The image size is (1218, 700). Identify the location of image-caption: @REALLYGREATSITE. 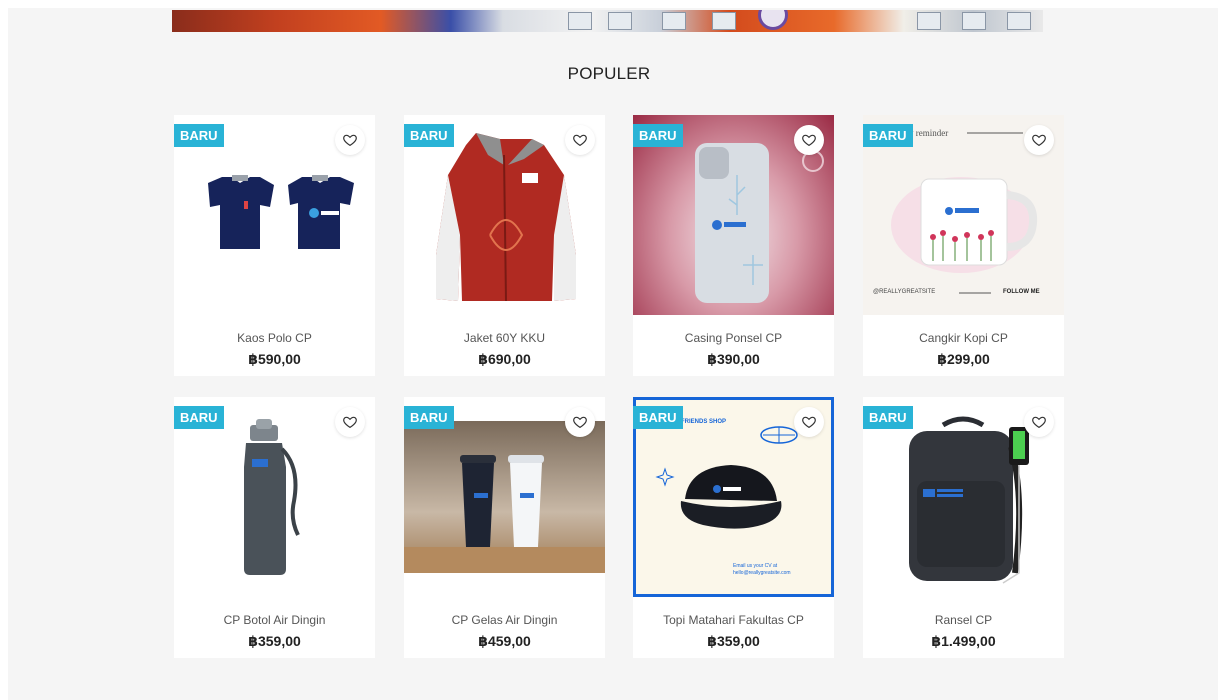
(904, 292).